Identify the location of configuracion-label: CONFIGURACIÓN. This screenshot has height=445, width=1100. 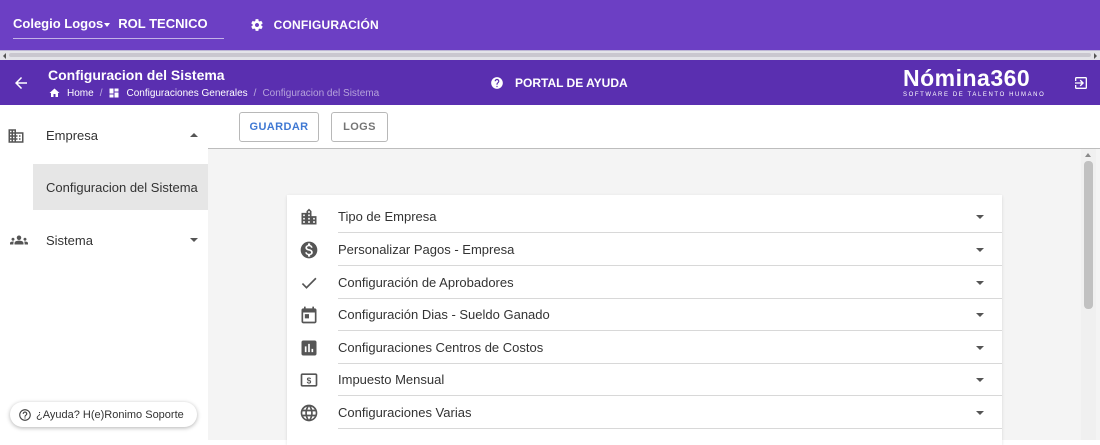
(326, 25).